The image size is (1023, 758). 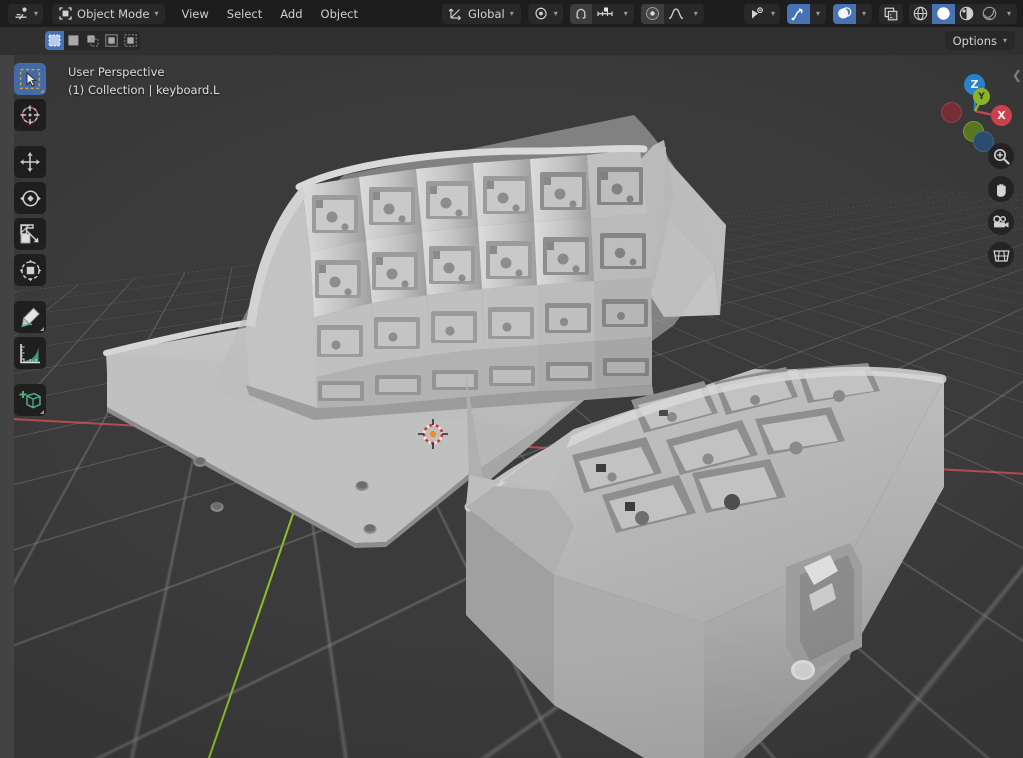 What do you see at coordinates (975, 107) in the screenshot?
I see `navigation-gizmo: Z Y X` at bounding box center [975, 107].